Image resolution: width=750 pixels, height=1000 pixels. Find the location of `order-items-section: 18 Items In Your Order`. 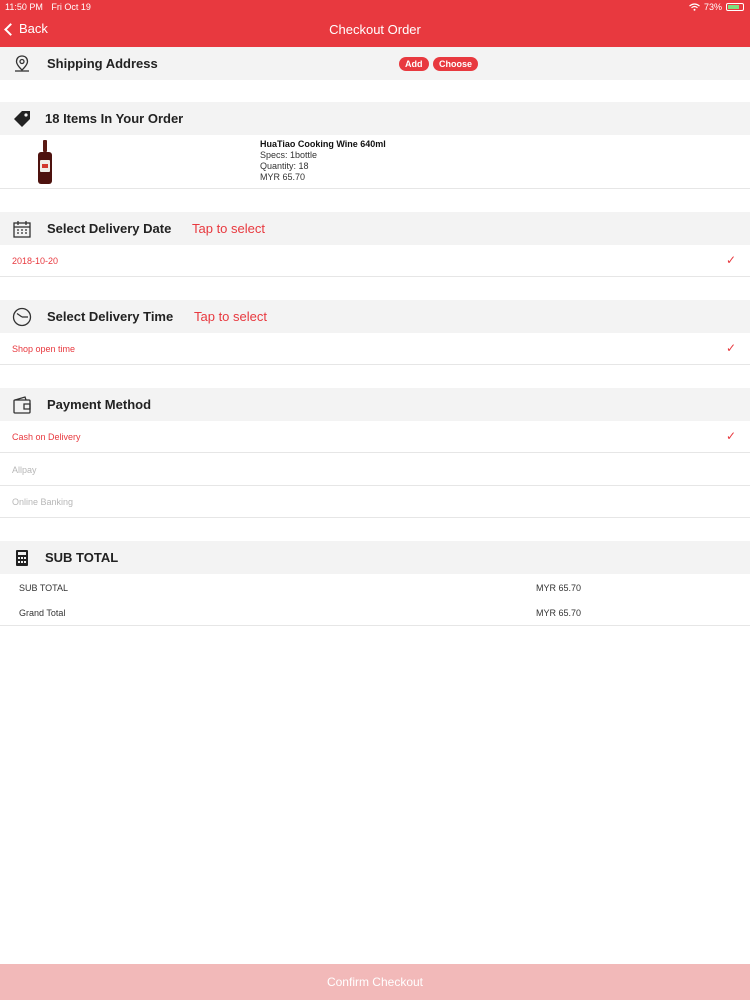

order-items-section: 18 Items In Your Order is located at coordinates (375, 118).